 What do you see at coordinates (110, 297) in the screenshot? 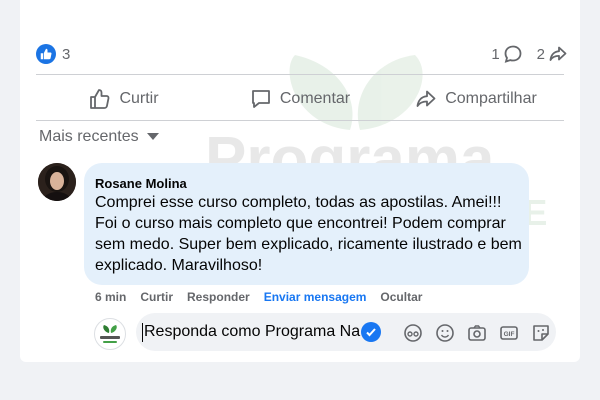
I see `comment-time: 6 min` at bounding box center [110, 297].